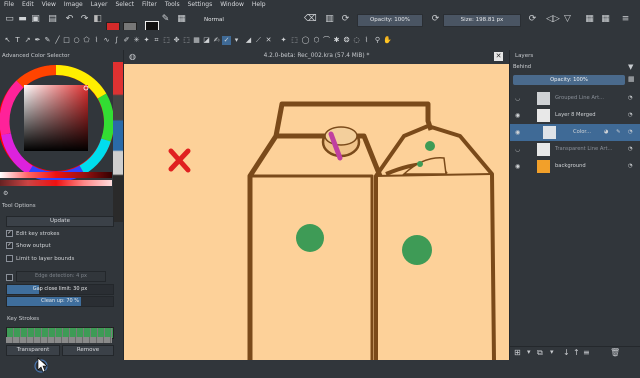 The height and width of the screenshot is (378, 640). Describe the element at coordinates (631, 79) in the screenshot. I see `layer-properties-icon: ▦` at that location.